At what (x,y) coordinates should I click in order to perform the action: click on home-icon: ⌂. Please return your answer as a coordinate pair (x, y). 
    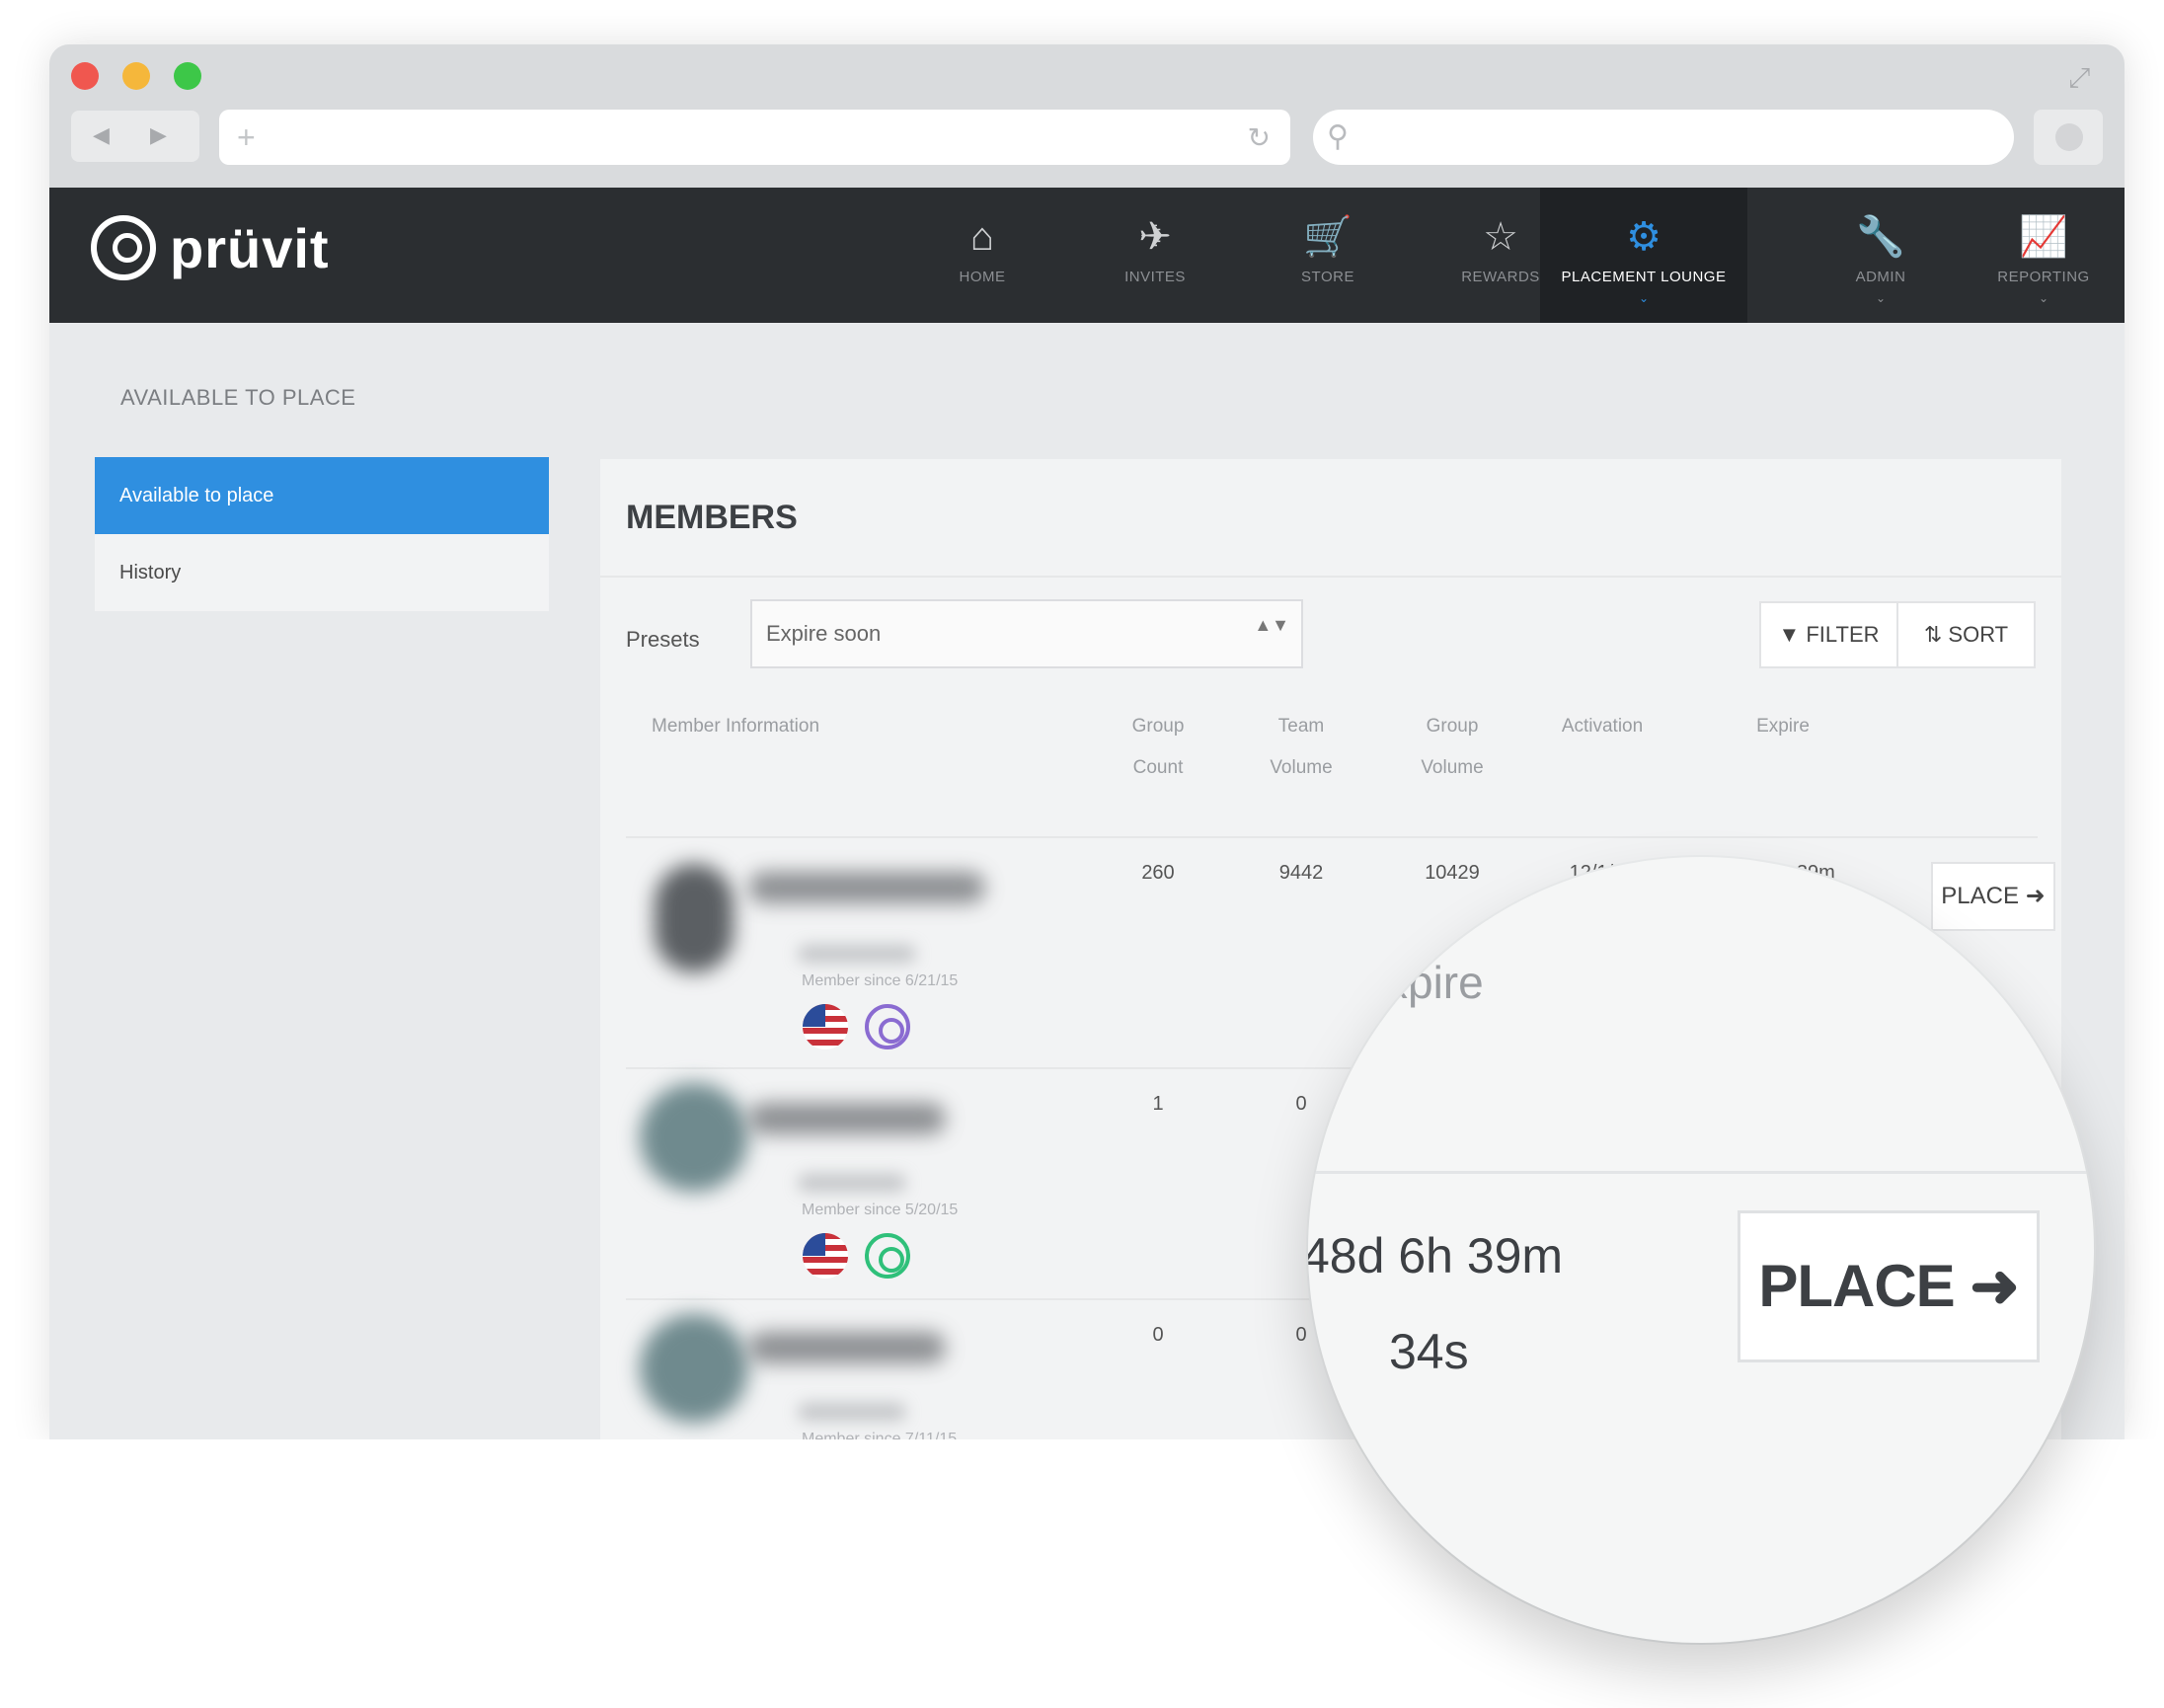
    Looking at the image, I should click on (982, 237).